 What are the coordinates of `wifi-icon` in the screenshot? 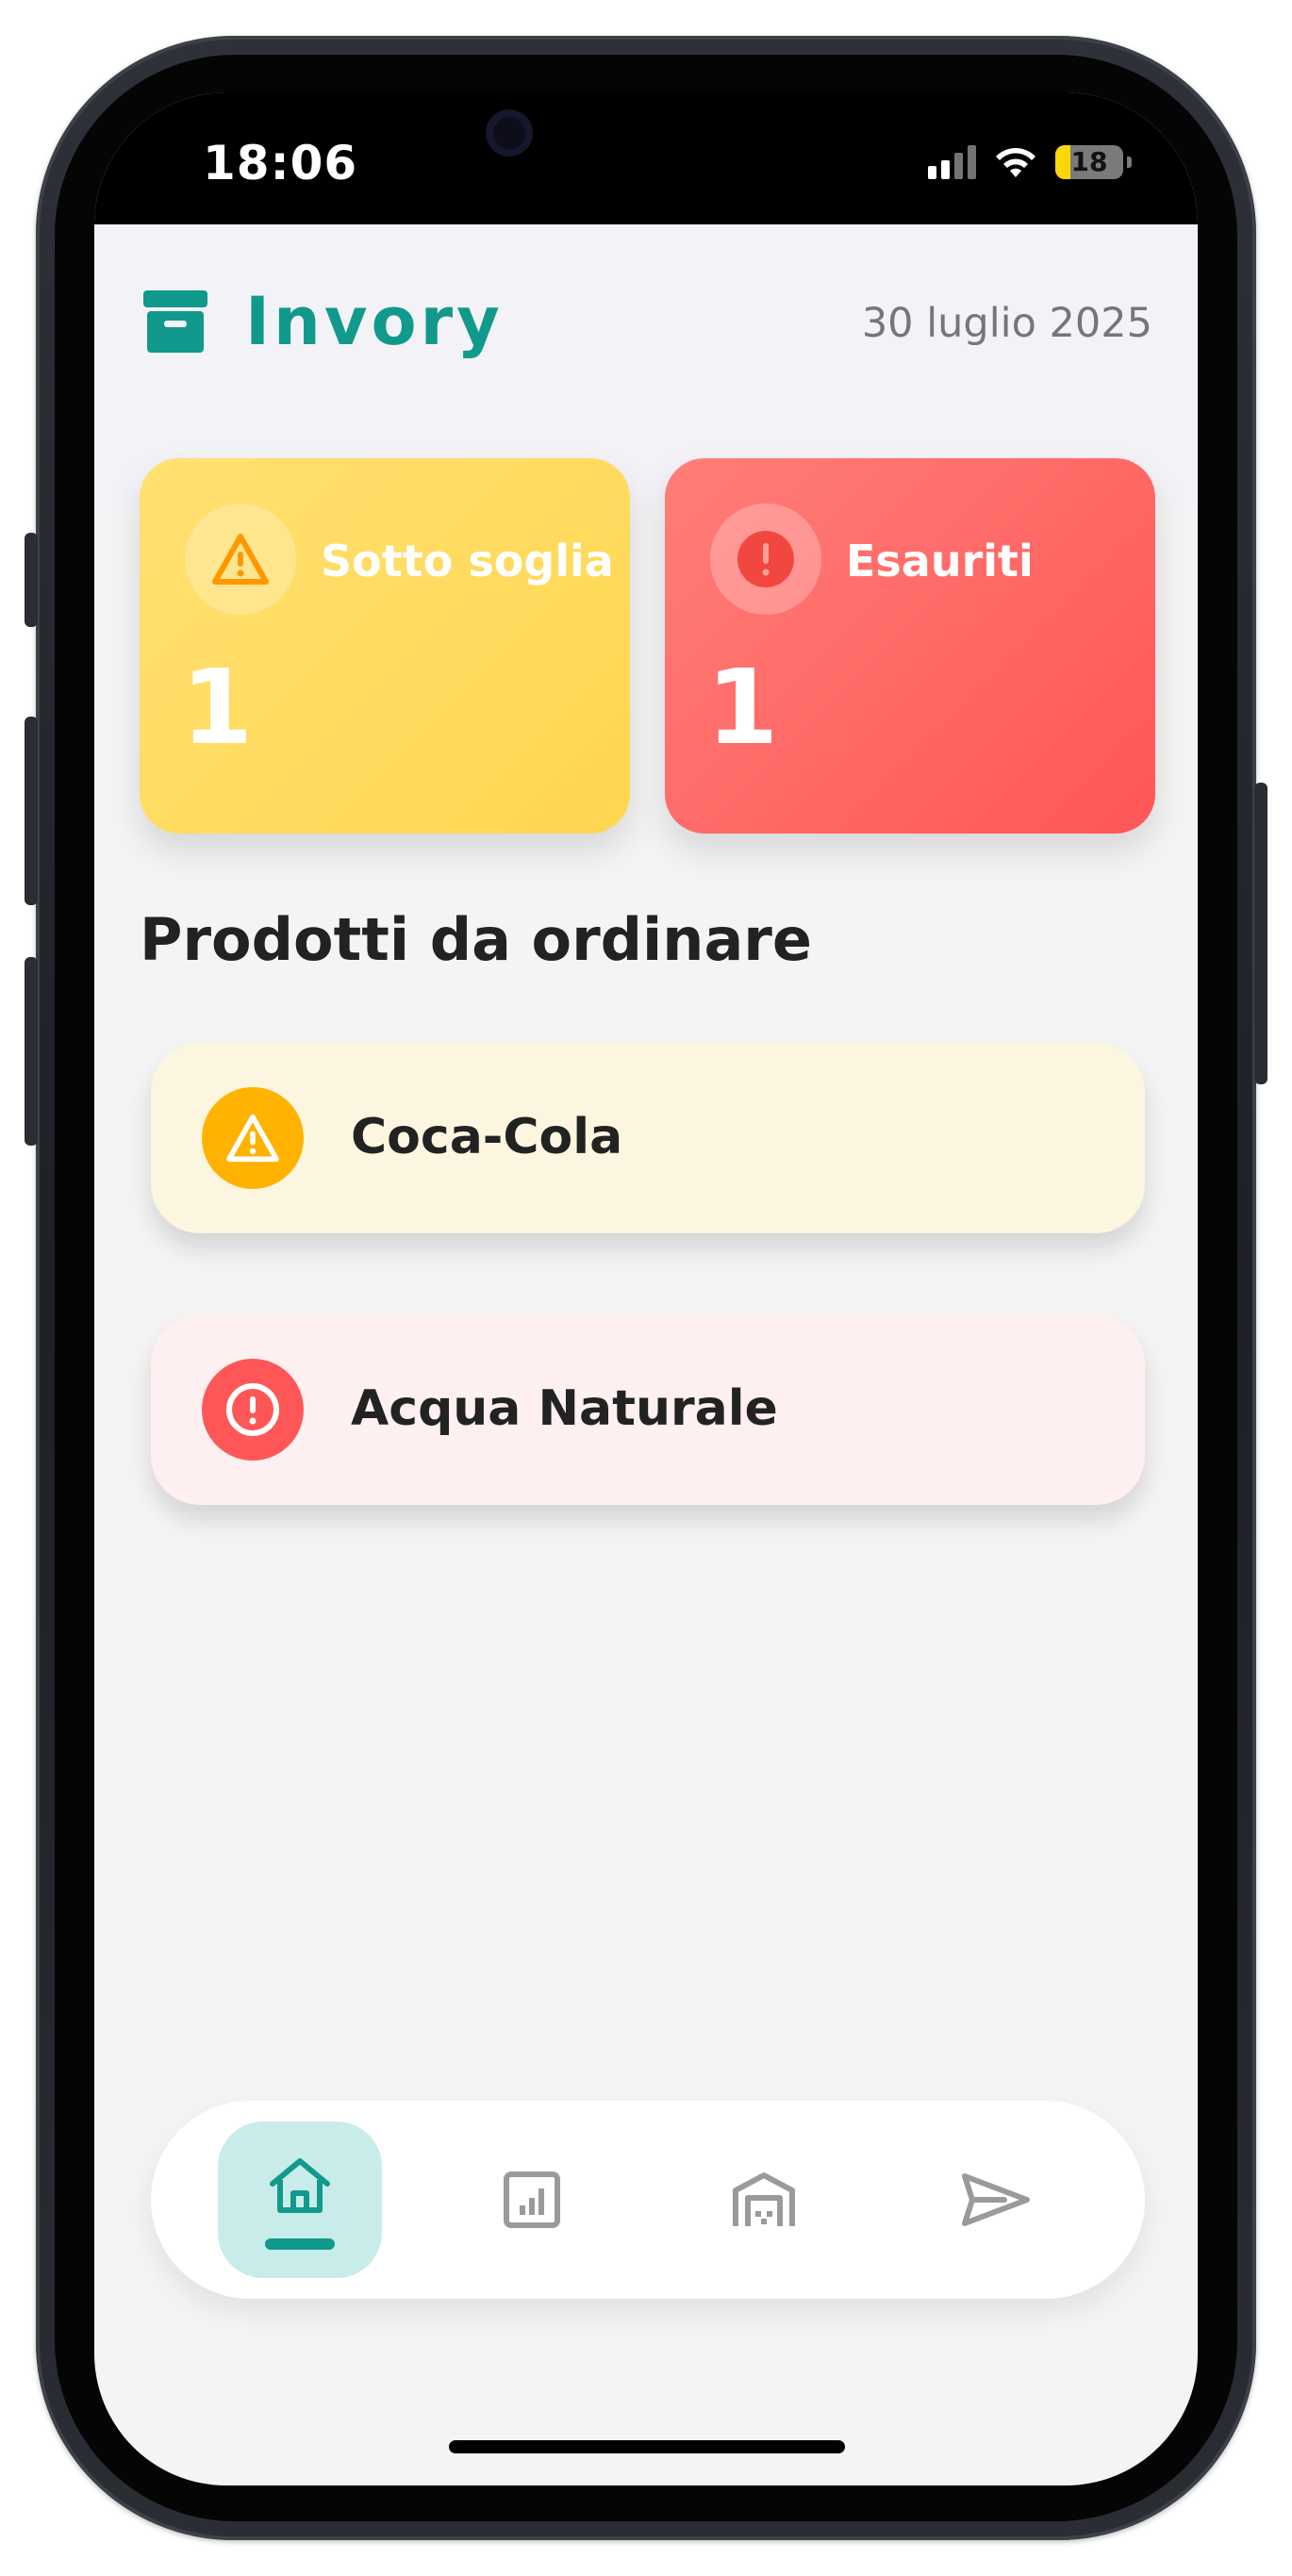 It's located at (1015, 162).